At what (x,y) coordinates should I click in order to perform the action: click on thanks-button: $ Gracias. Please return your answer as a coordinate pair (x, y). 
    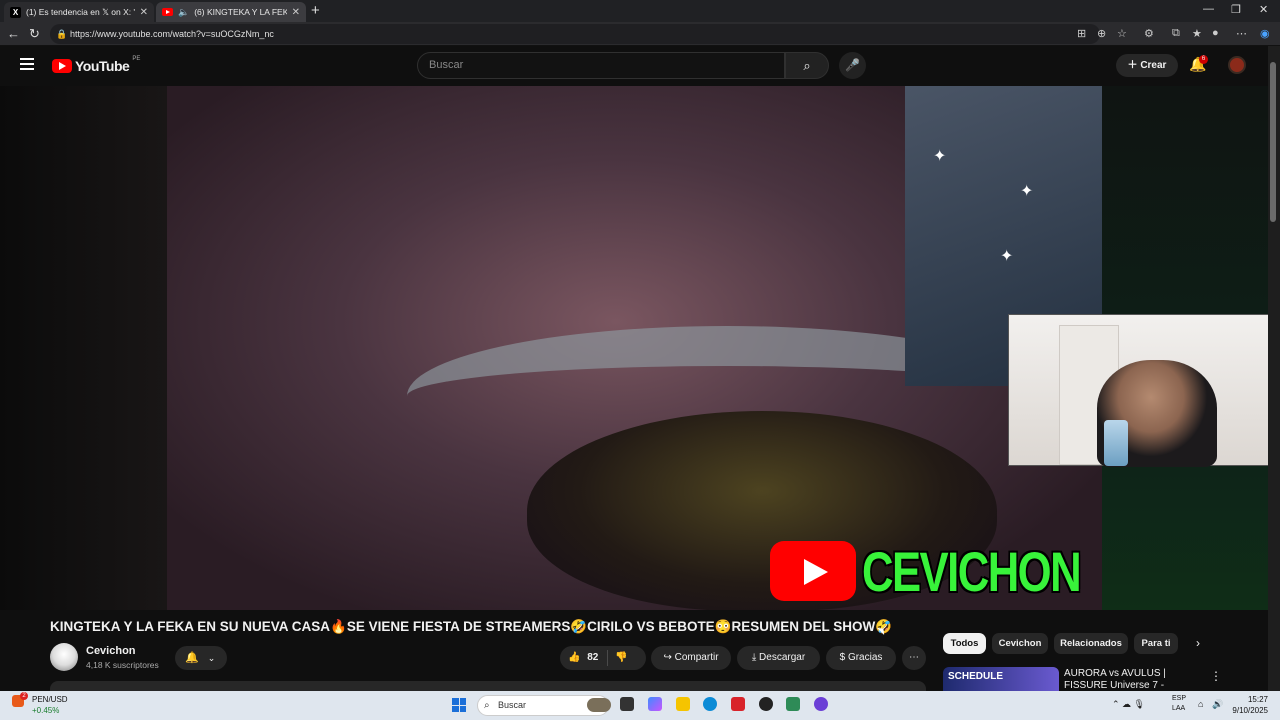
    Looking at the image, I should click on (861, 658).